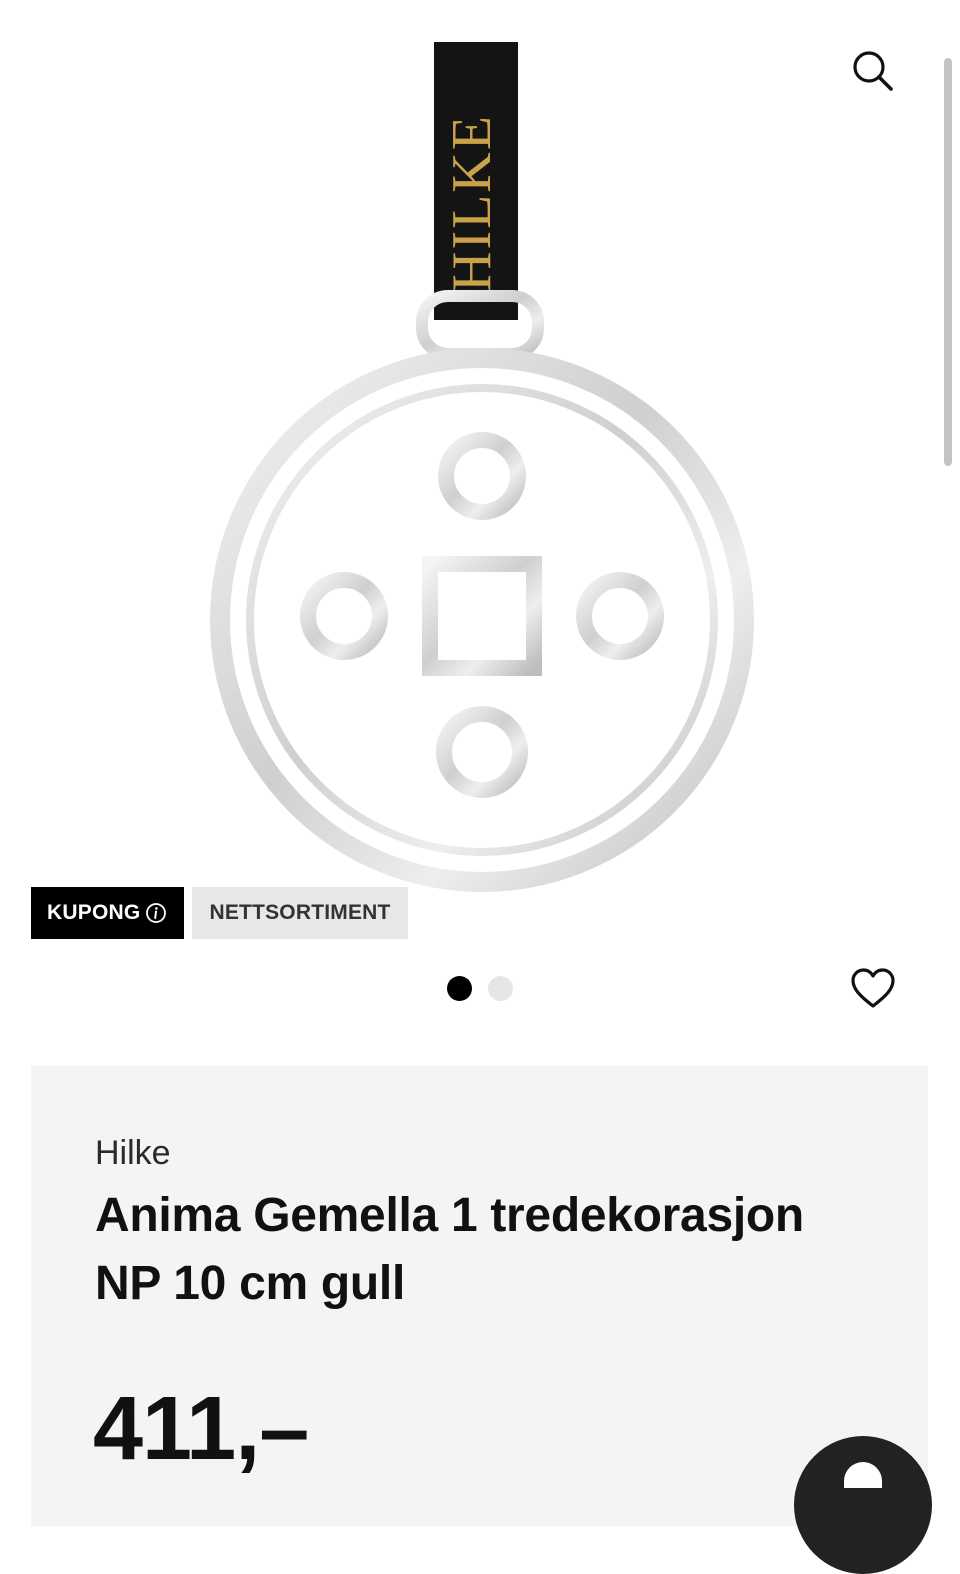 This screenshot has width=960, height=1574. I want to click on web-only-badge: NETTSORTIMENT, so click(300, 913).